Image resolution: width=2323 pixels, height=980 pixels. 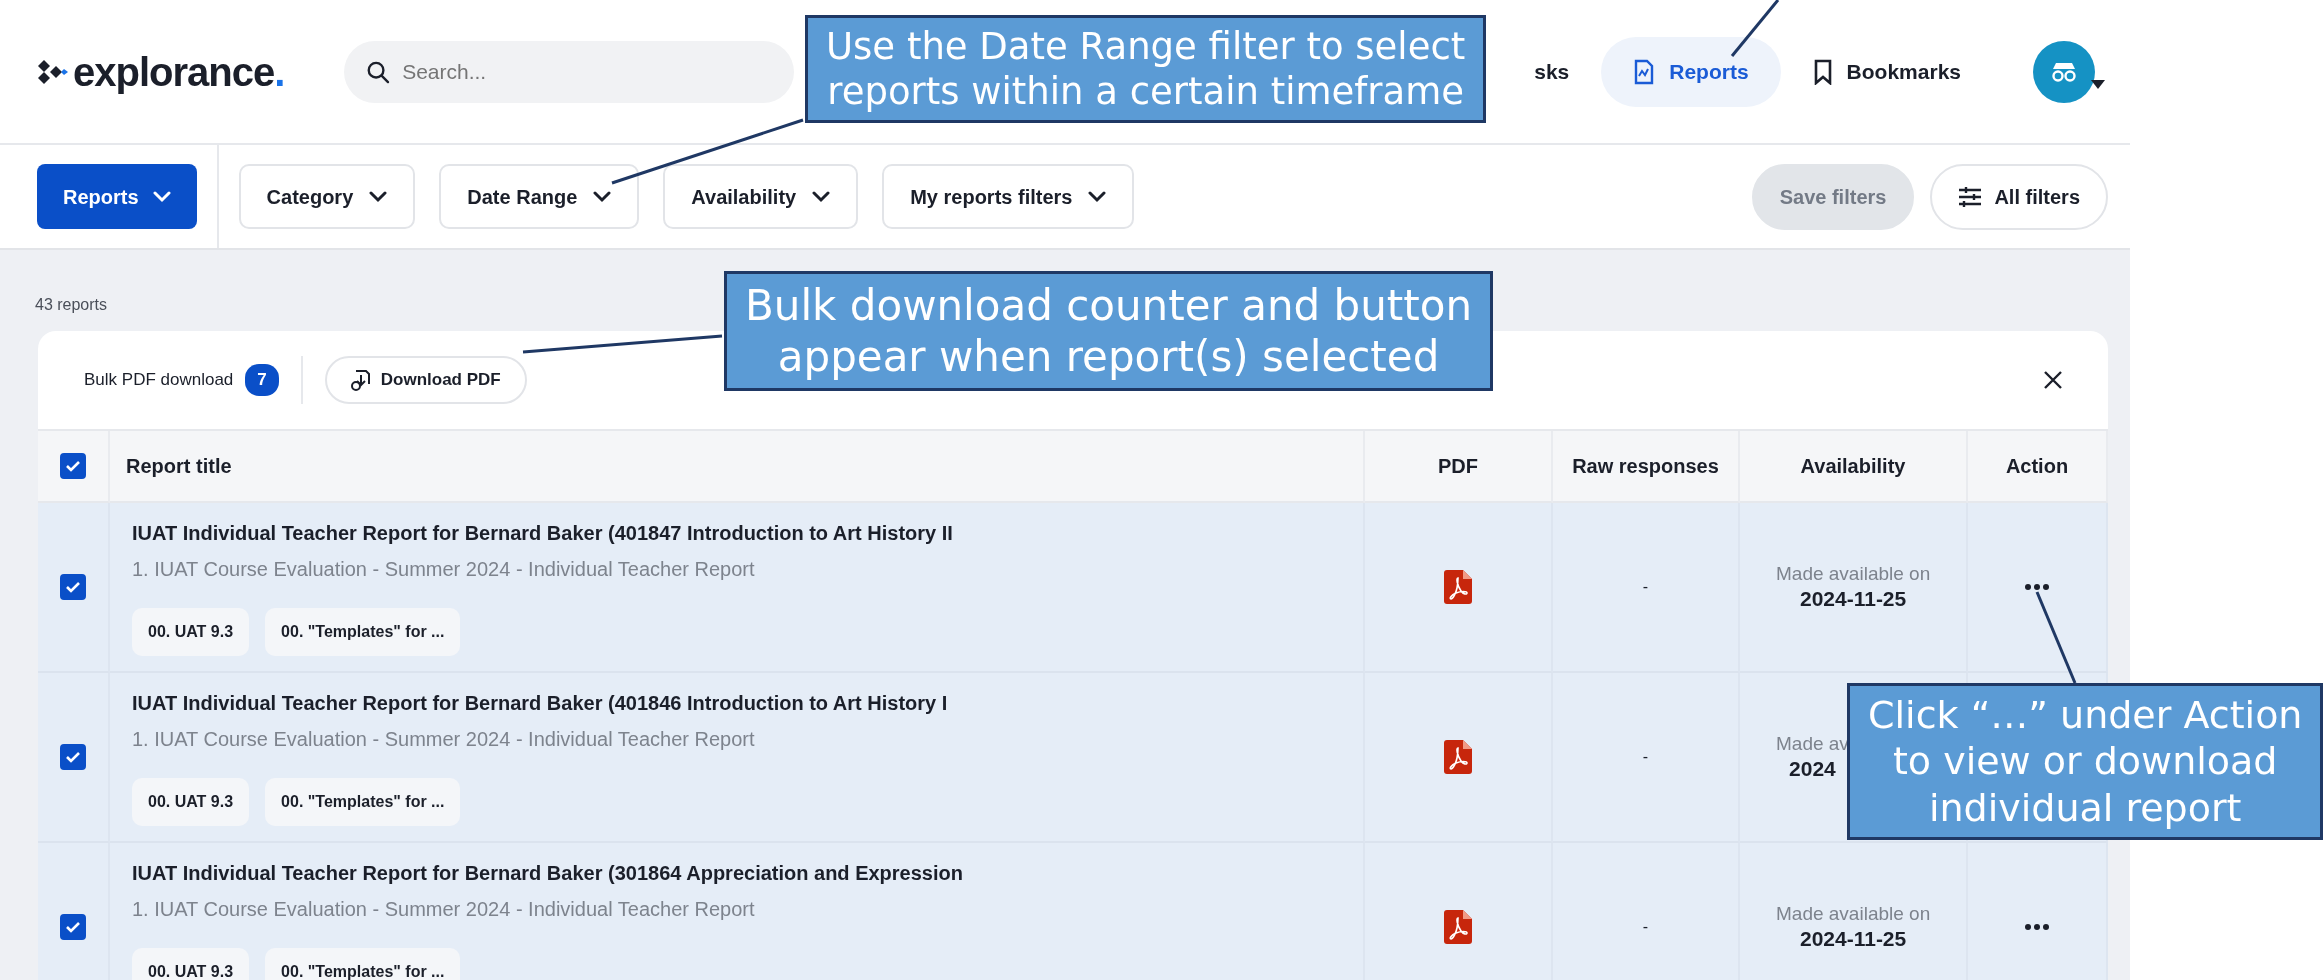 I want to click on availability-label: Made av, so click(x=1812, y=744).